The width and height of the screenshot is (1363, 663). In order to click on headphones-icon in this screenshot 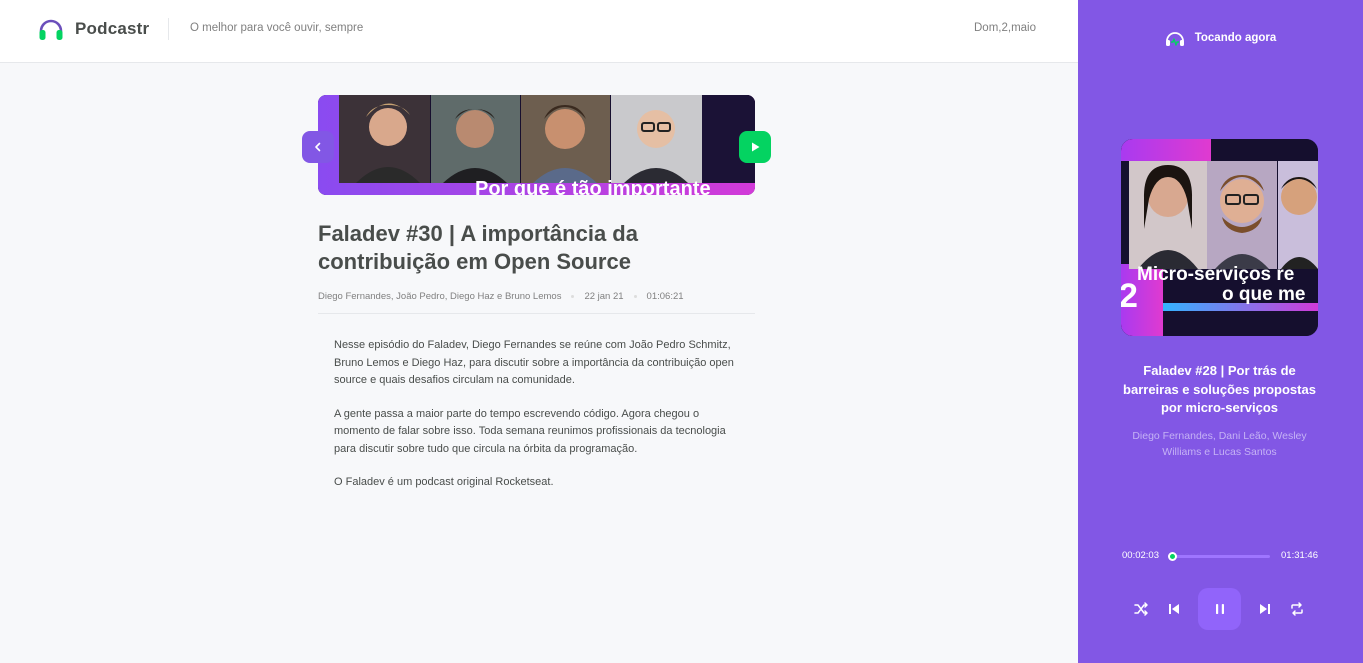, I will do `click(51, 29)`.